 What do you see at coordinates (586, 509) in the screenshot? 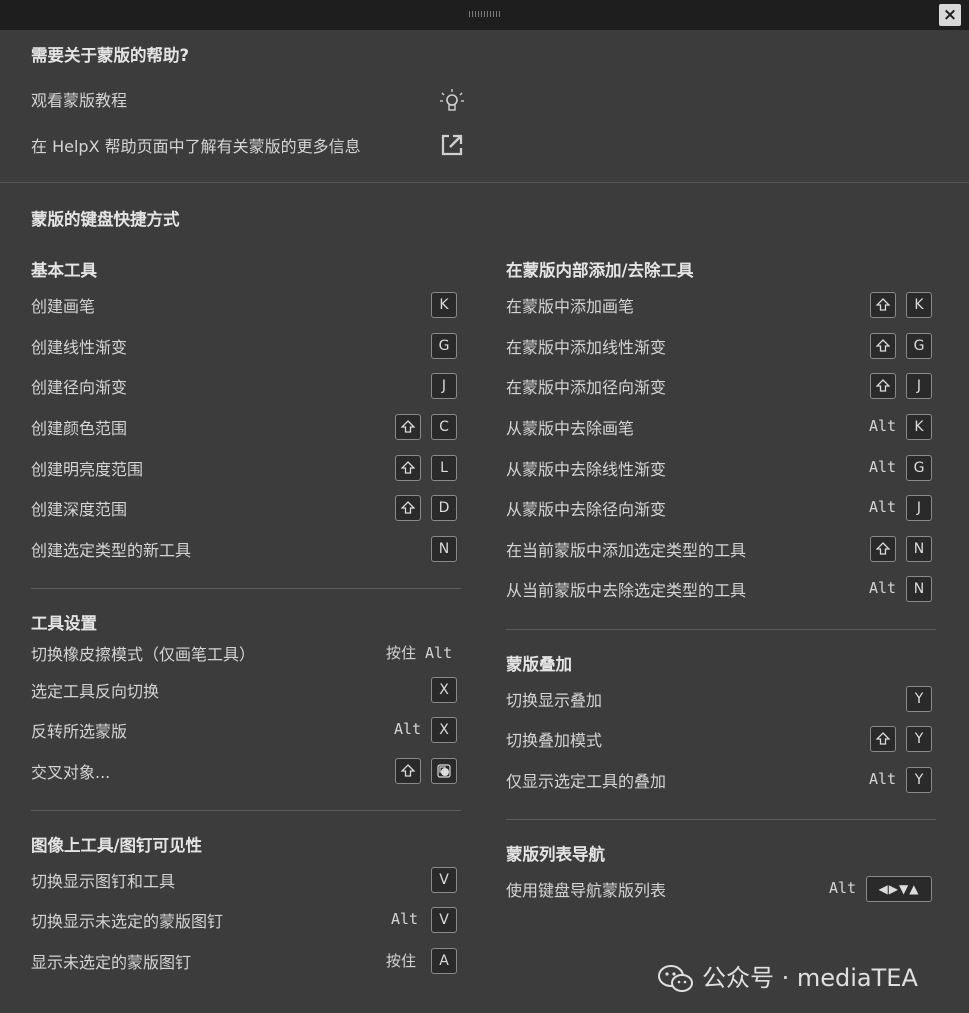
I see `shortcut-label: 从蒙版中去除径向渐变` at bounding box center [586, 509].